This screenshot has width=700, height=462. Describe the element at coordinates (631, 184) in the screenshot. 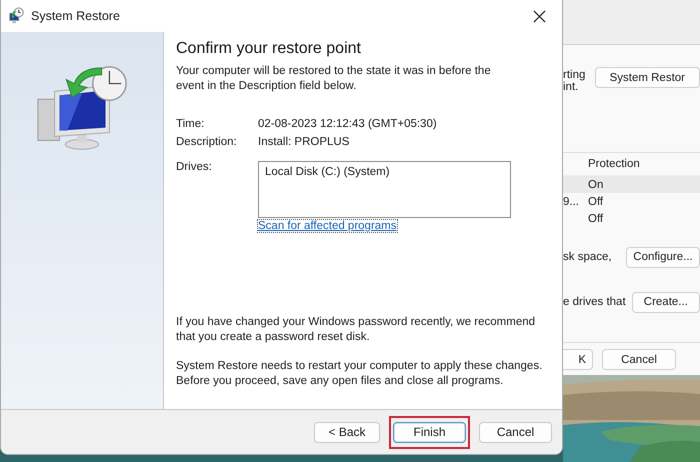

I see `table-row: On` at that location.